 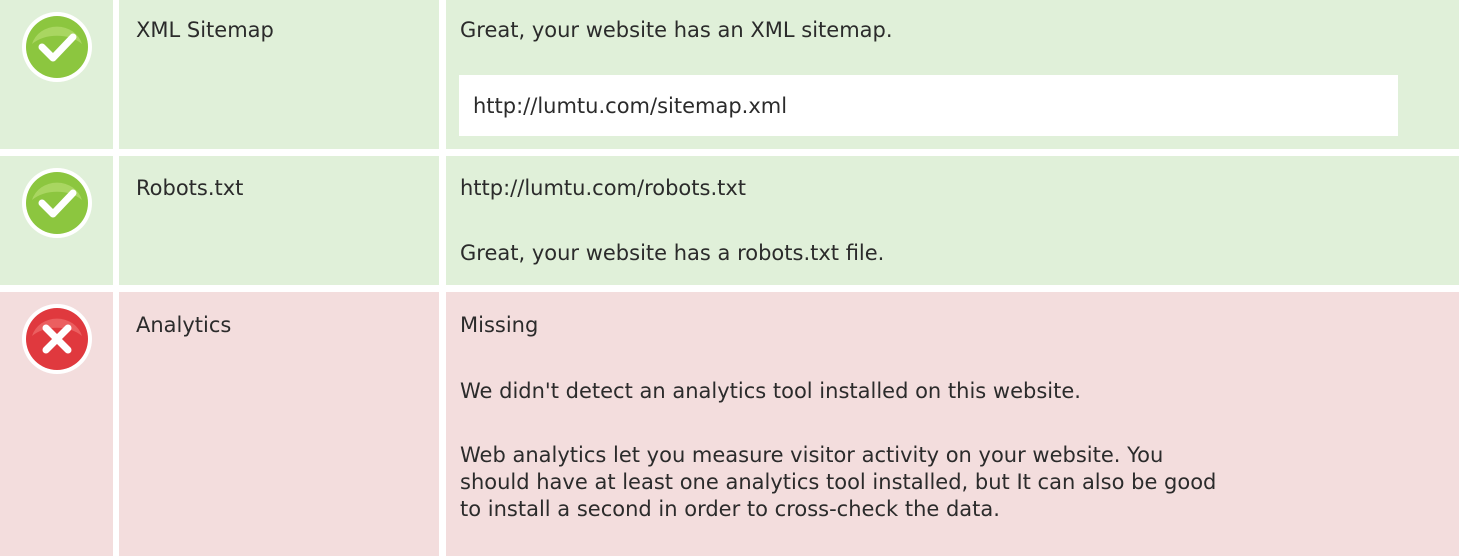 What do you see at coordinates (279, 424) in the screenshot?
I see `check-label-cell: Analytics` at bounding box center [279, 424].